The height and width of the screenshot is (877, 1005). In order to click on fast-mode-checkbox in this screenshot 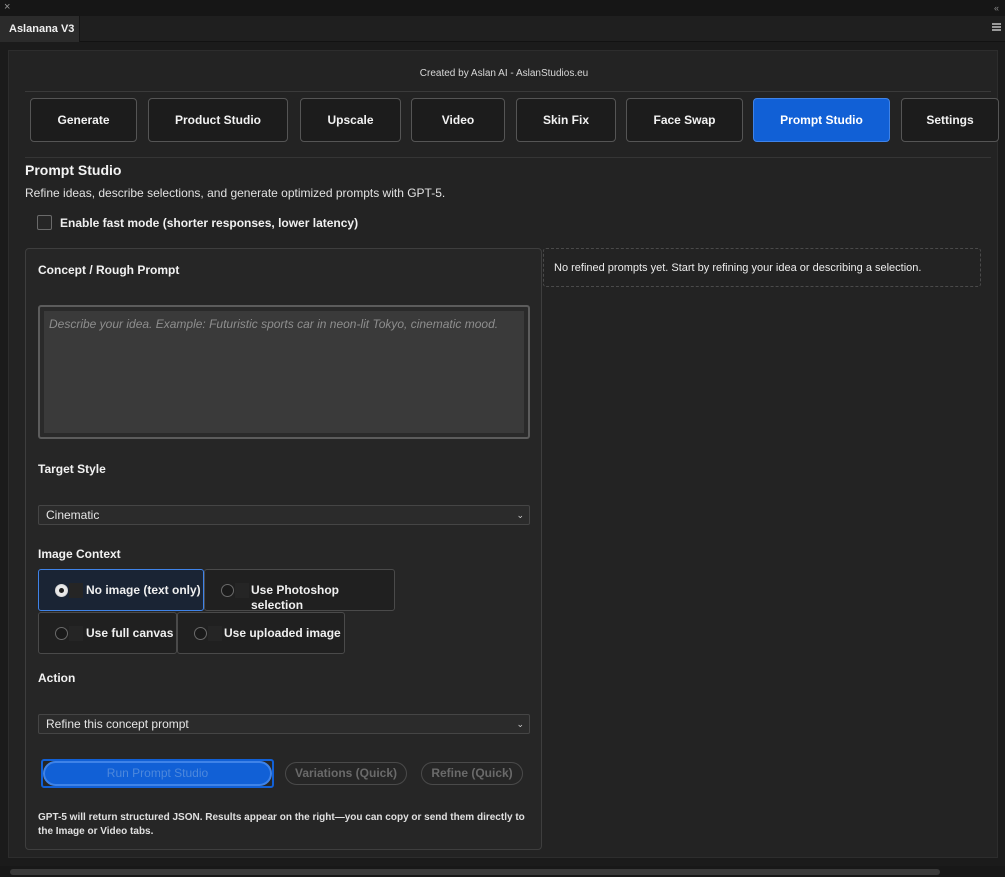, I will do `click(44, 222)`.